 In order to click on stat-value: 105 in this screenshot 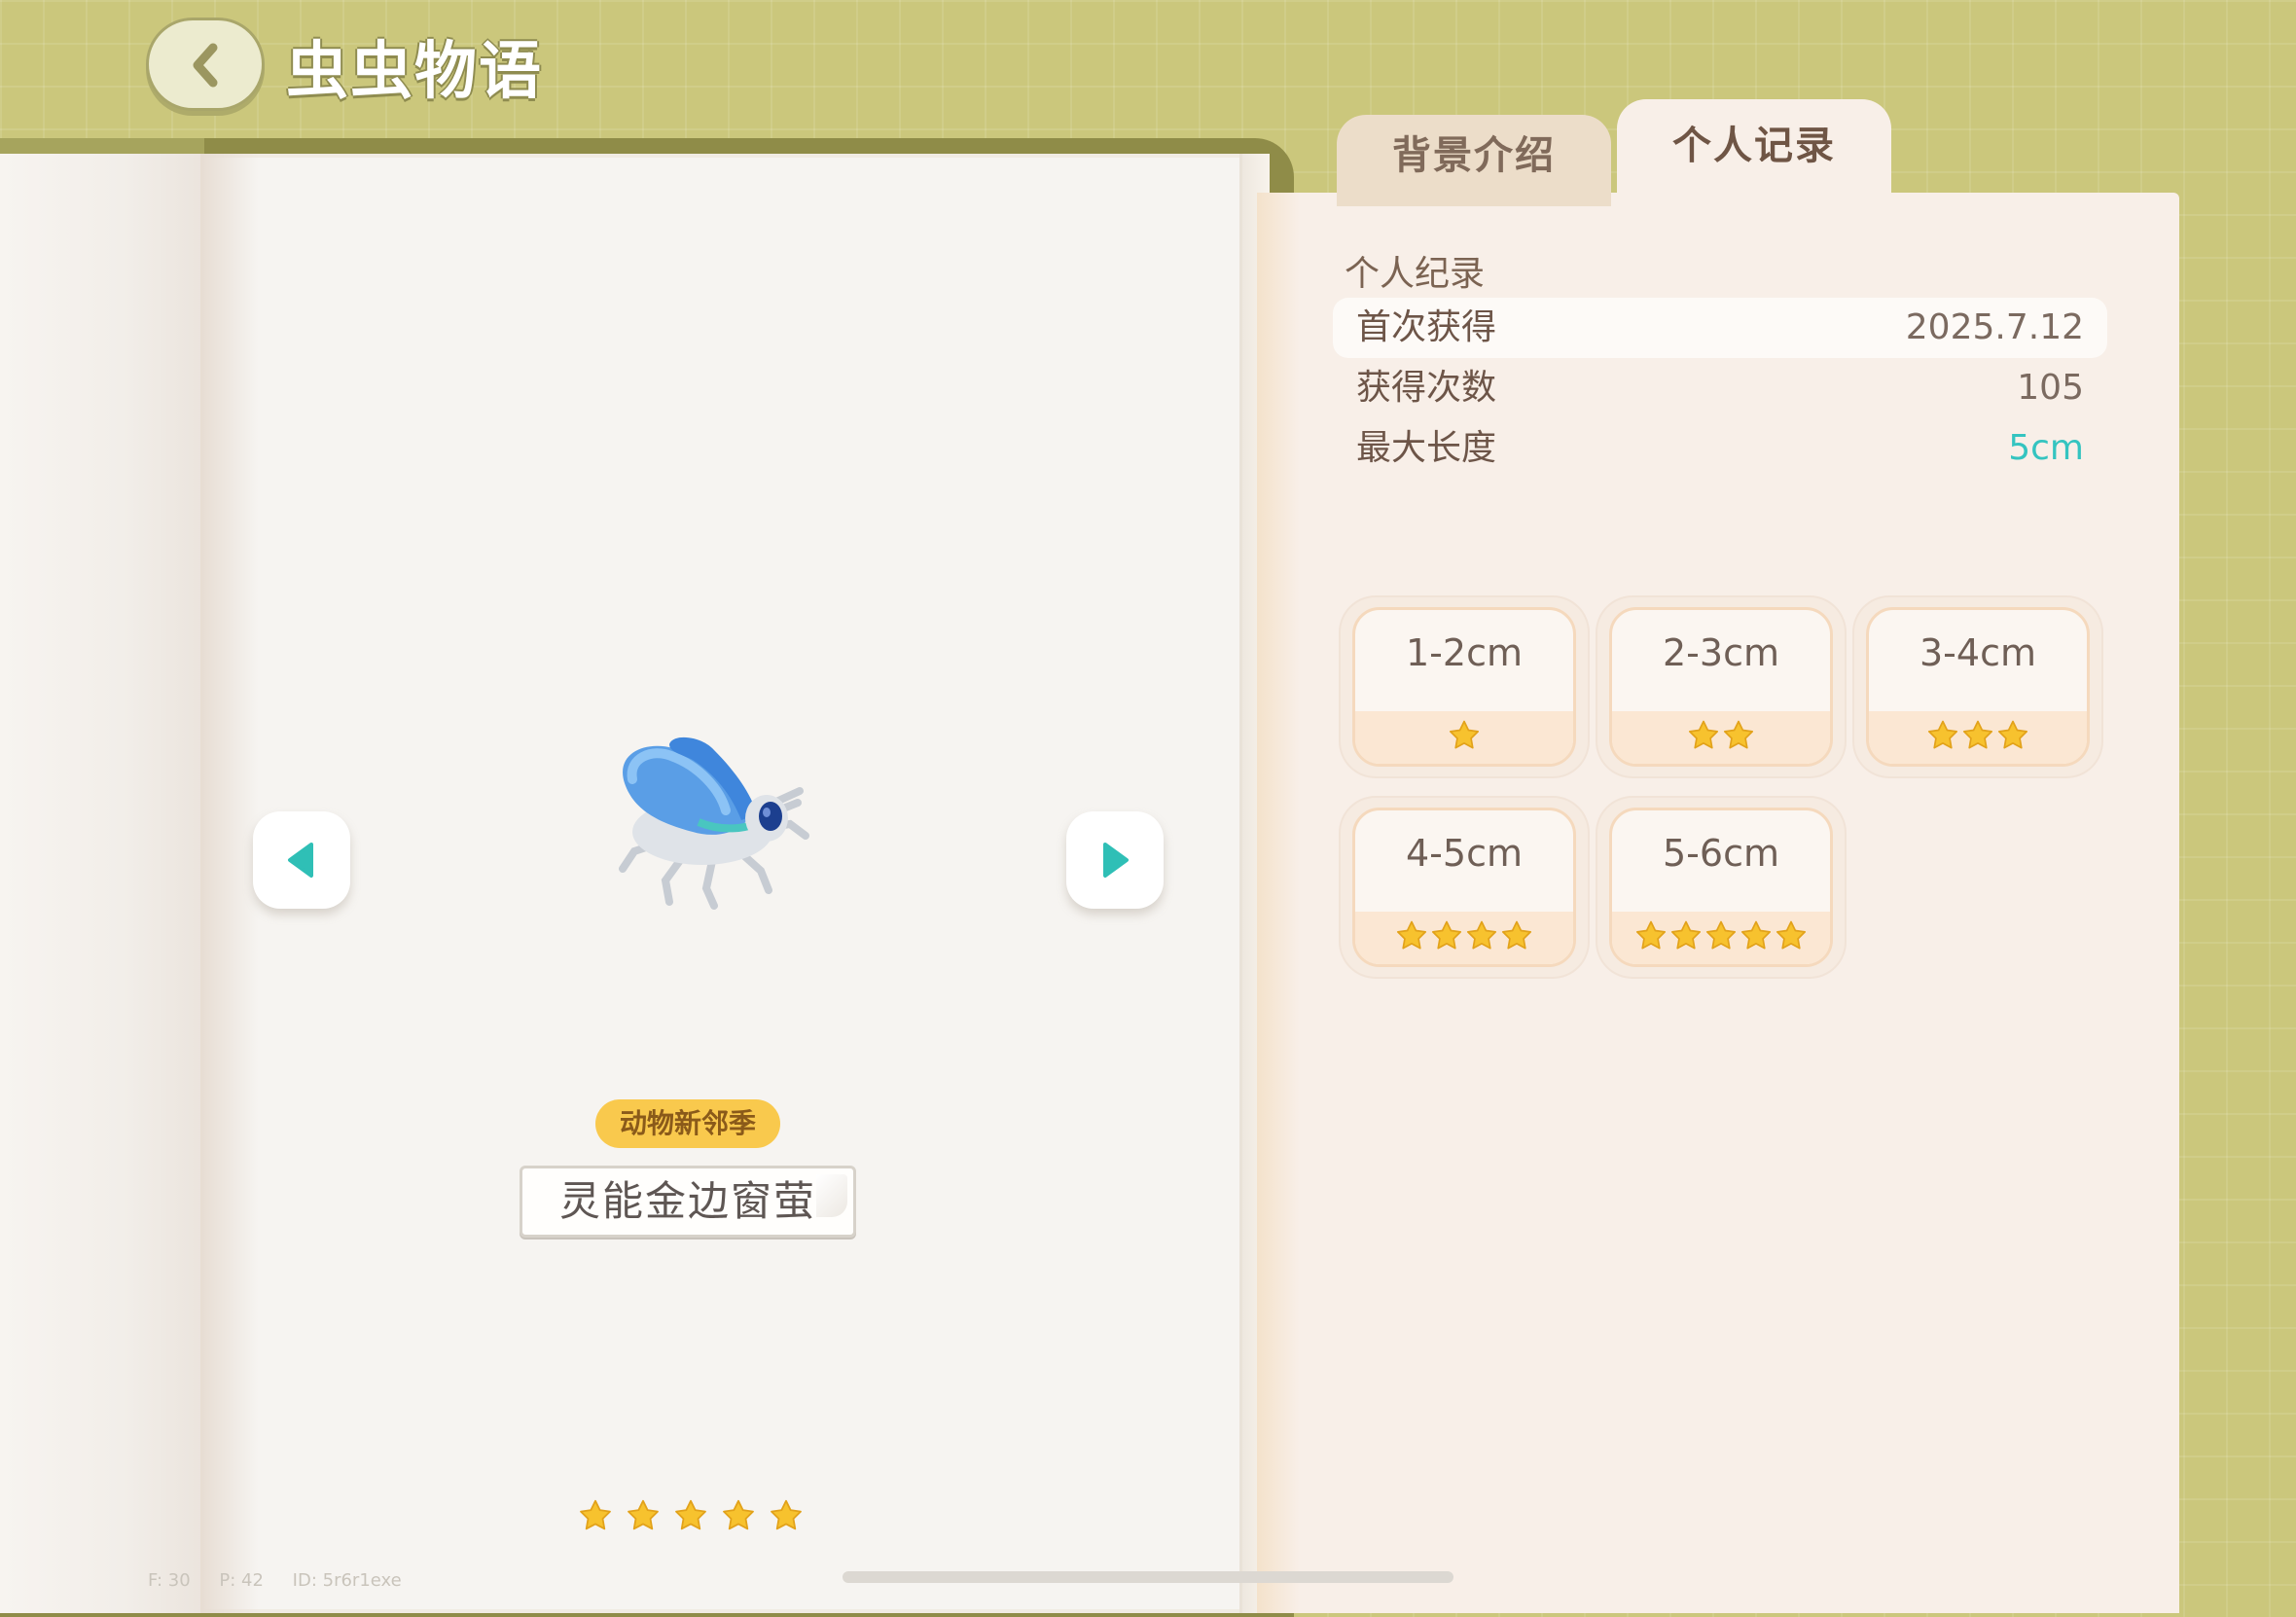, I will do `click(2050, 388)`.